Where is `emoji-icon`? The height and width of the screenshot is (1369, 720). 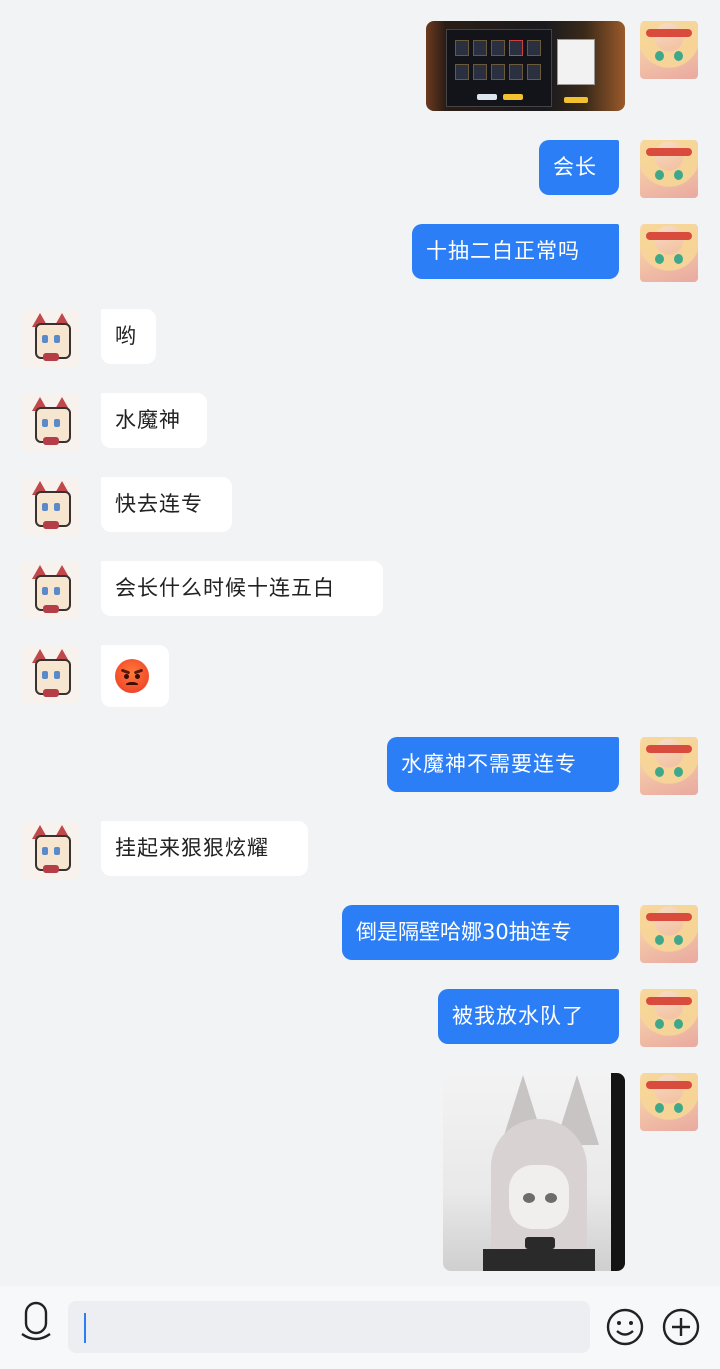
emoji-icon is located at coordinates (625, 1327).